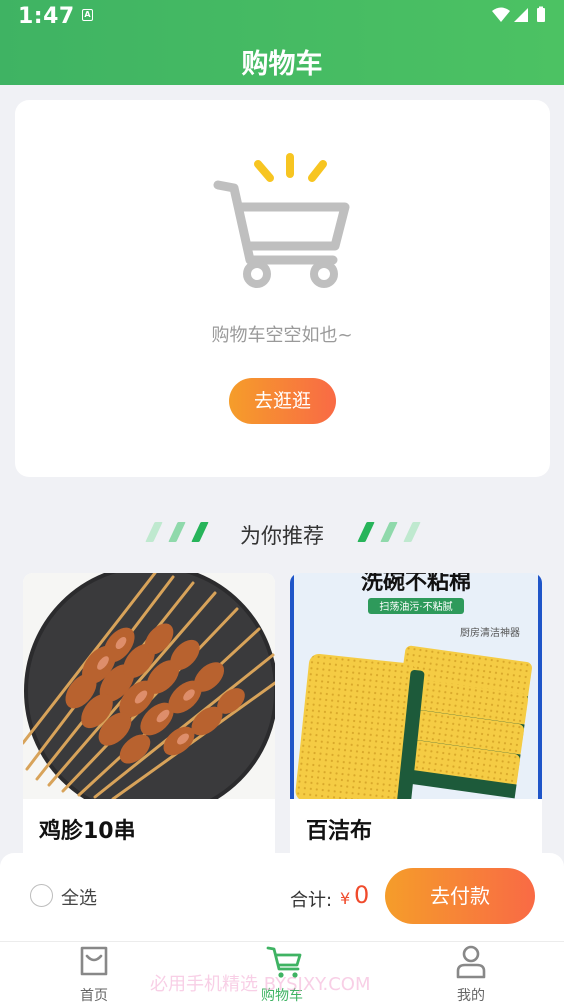  What do you see at coordinates (362, 895) in the screenshot?
I see `total-amount: 0` at bounding box center [362, 895].